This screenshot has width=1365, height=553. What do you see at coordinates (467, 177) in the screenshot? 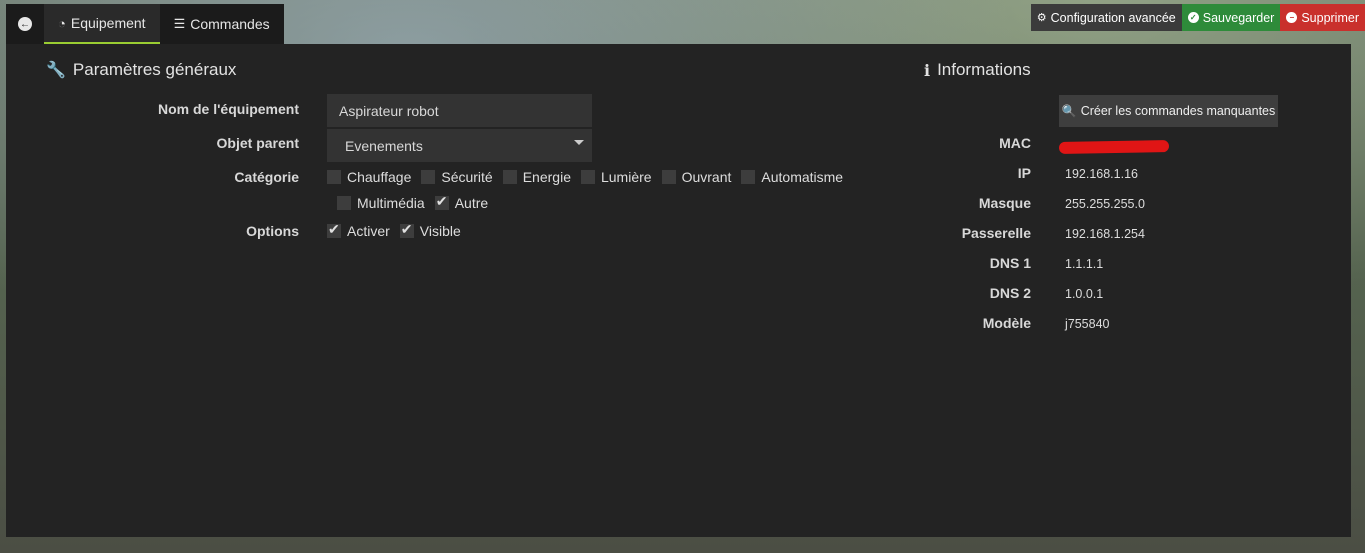
I see `category-securite-label: Sécurité` at bounding box center [467, 177].